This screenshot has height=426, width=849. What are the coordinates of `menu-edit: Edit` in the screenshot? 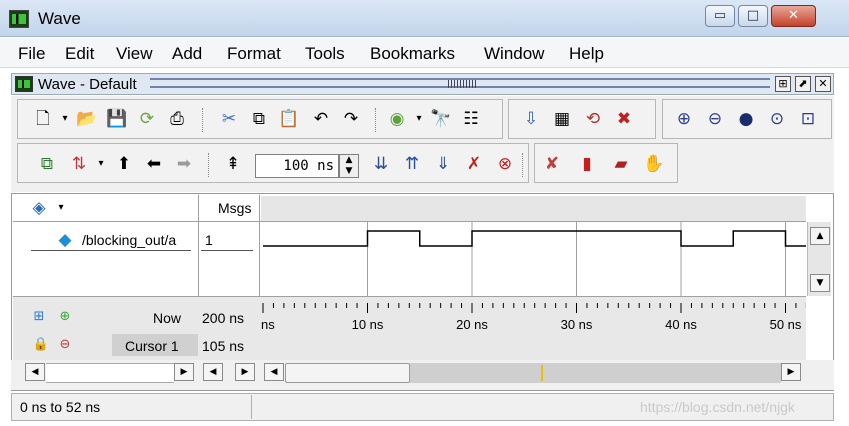 It's located at (79, 54).